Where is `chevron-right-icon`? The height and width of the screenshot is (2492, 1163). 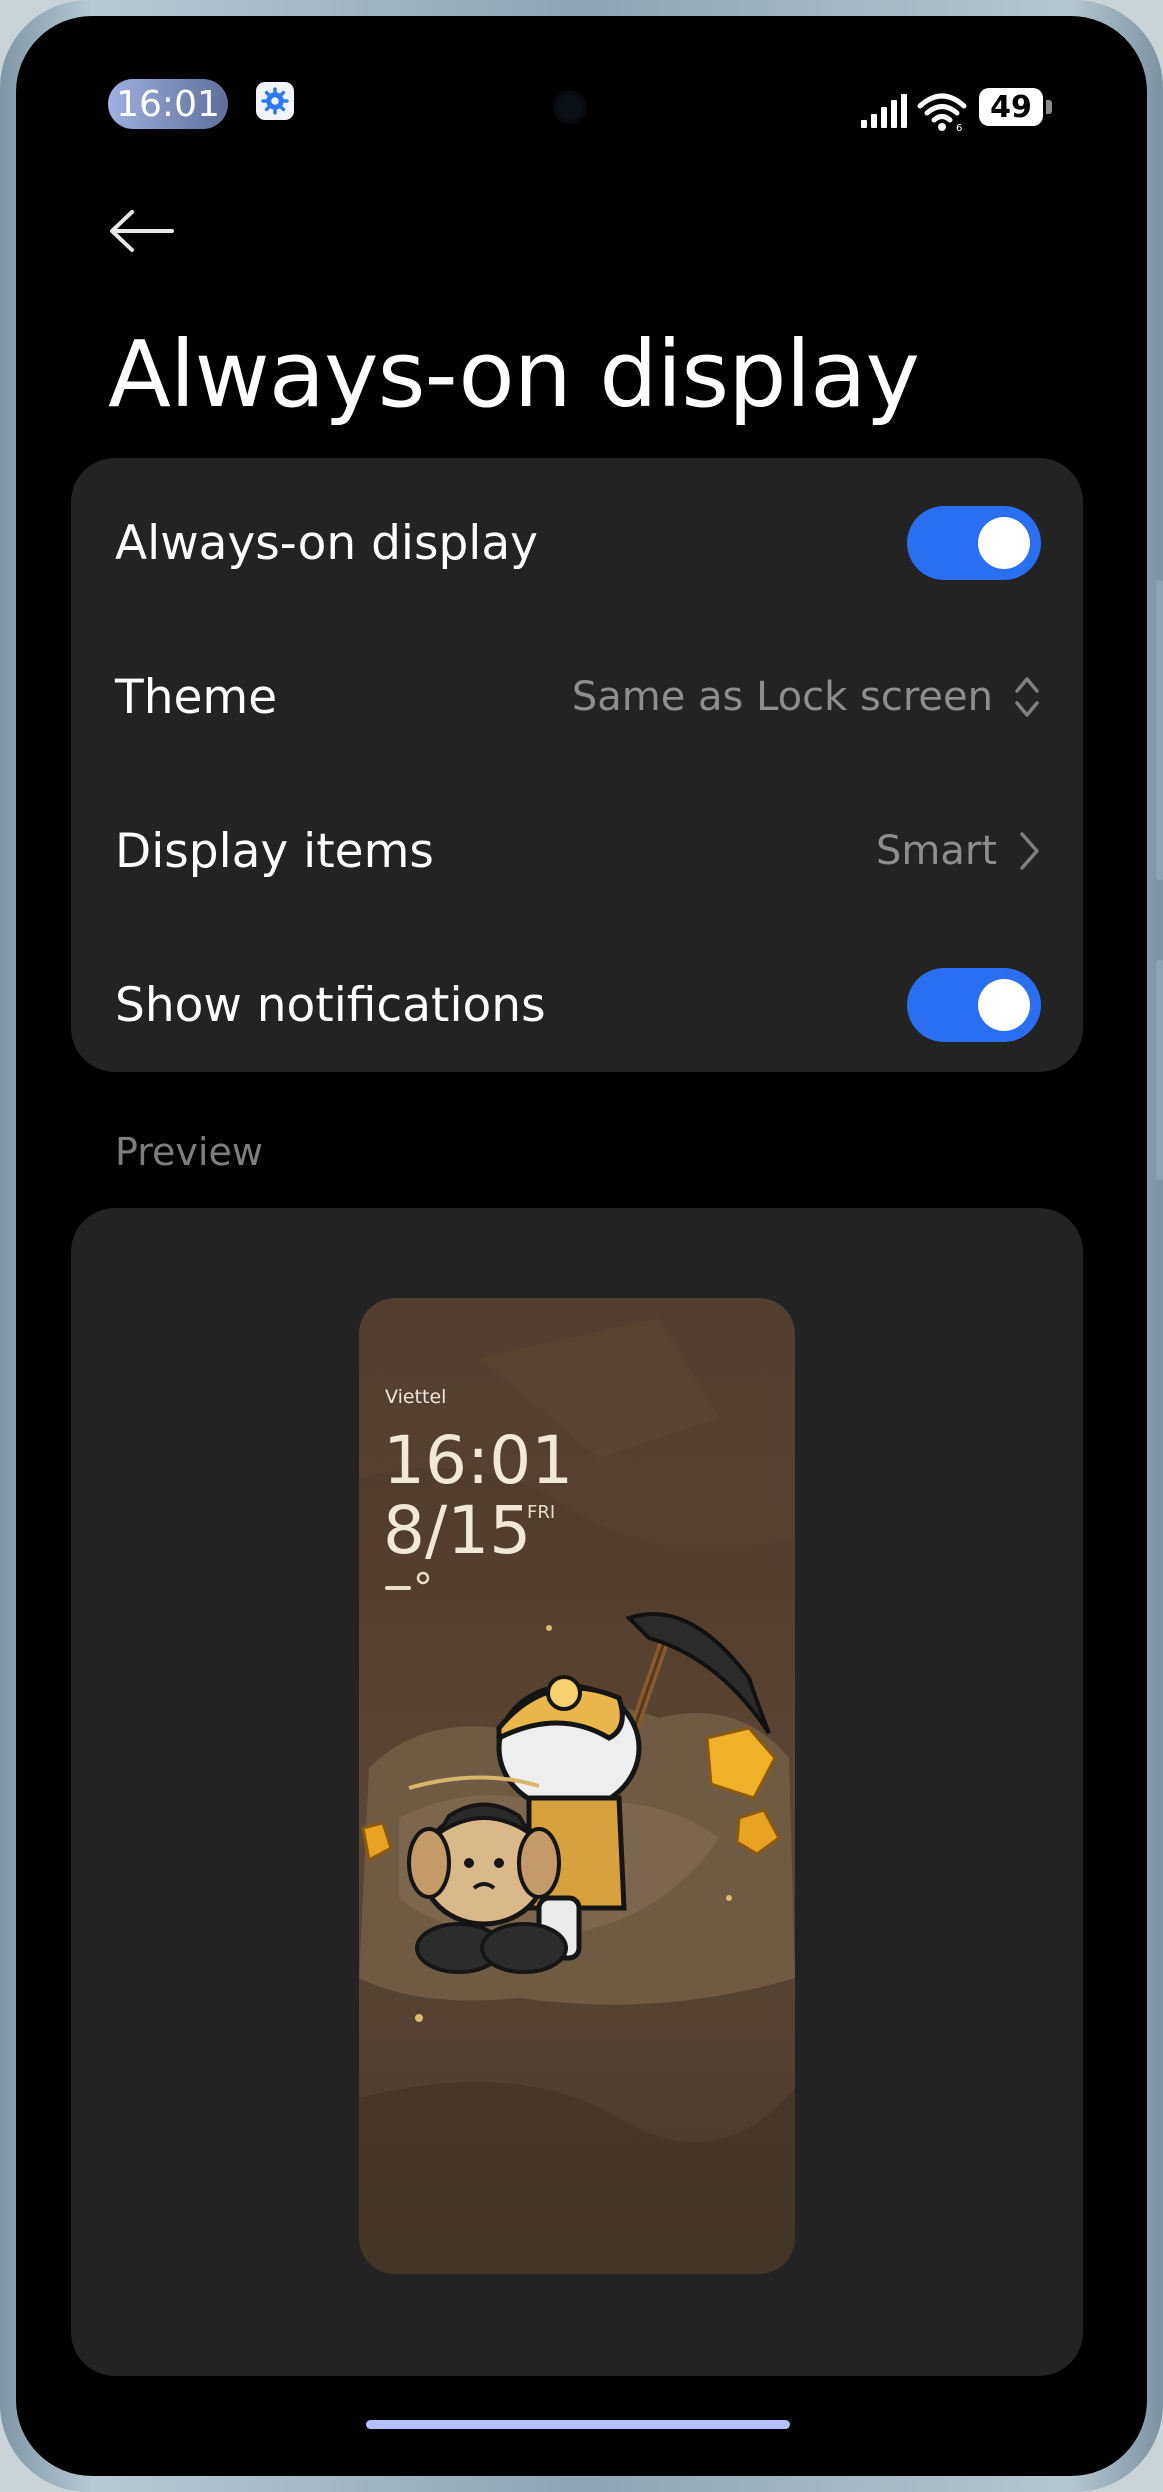 chevron-right-icon is located at coordinates (1029, 851).